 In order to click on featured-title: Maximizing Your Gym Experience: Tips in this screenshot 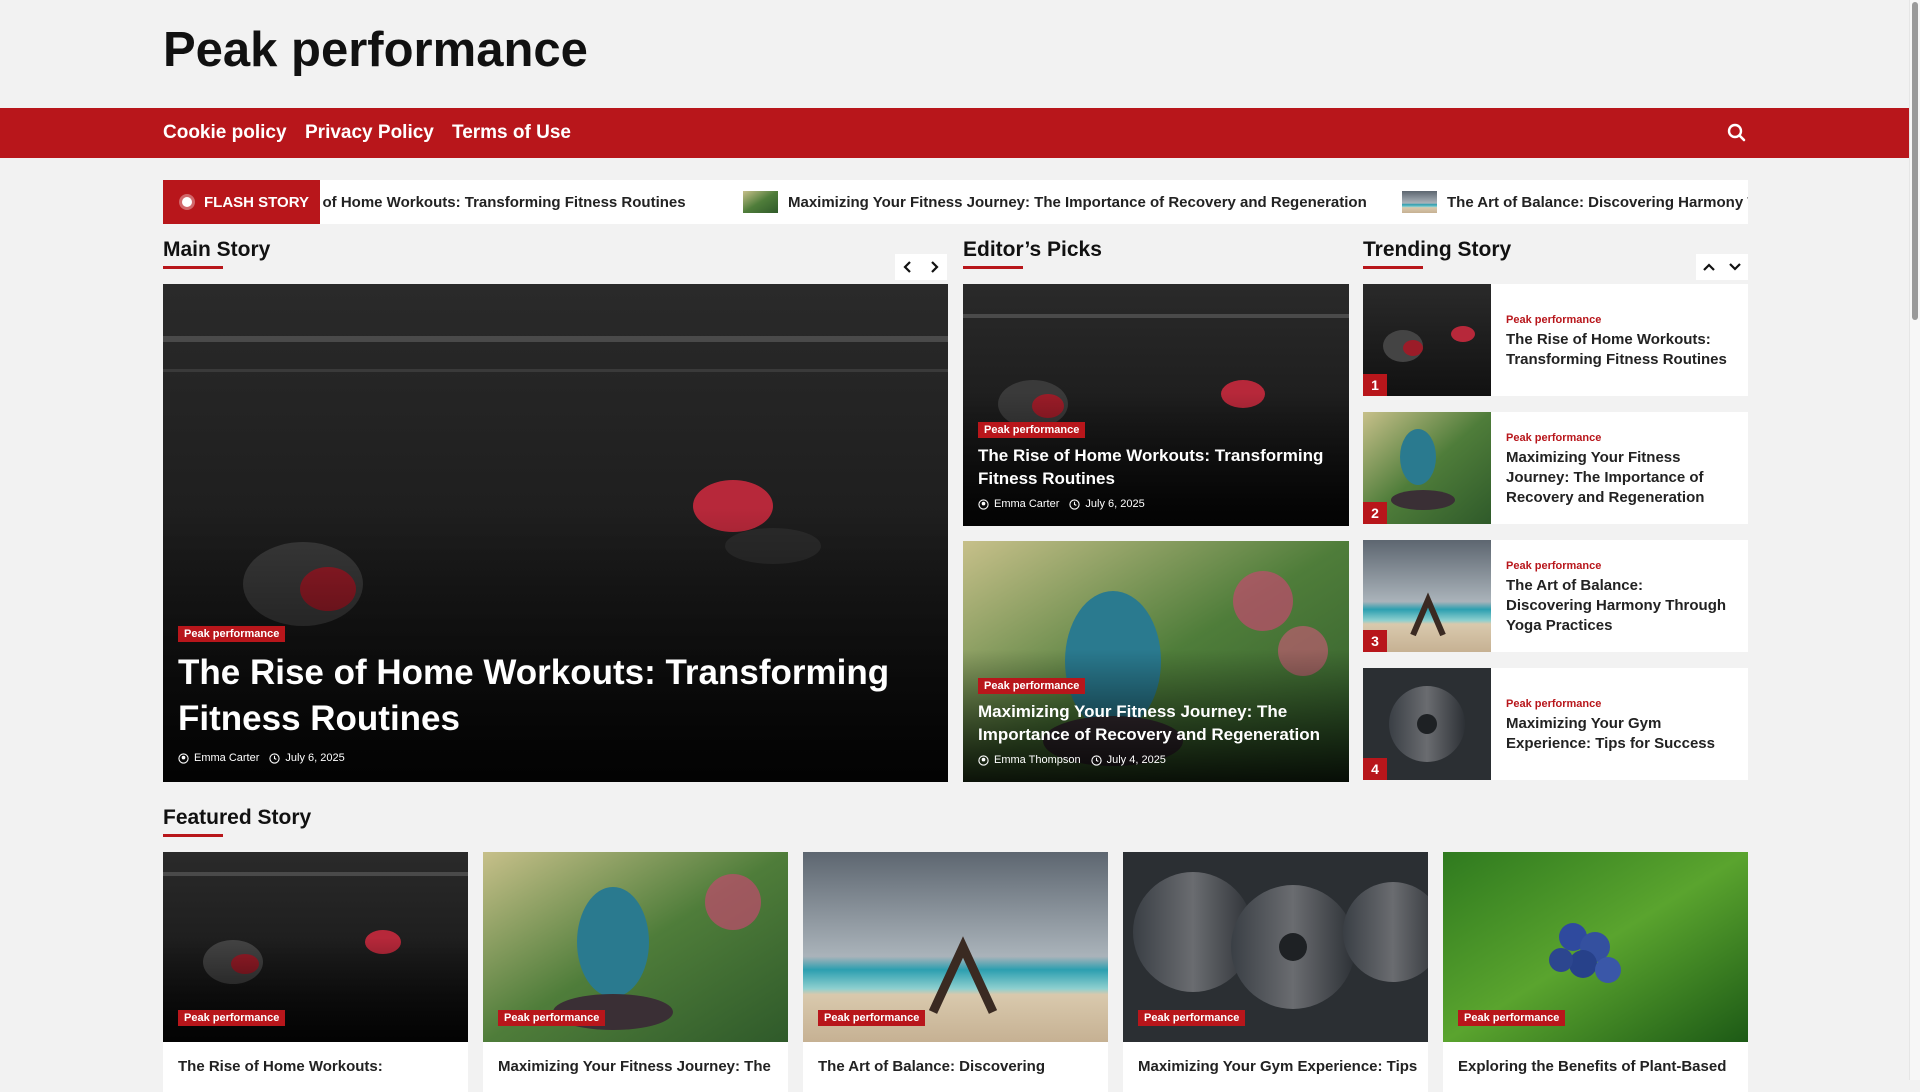, I will do `click(1278, 1066)`.